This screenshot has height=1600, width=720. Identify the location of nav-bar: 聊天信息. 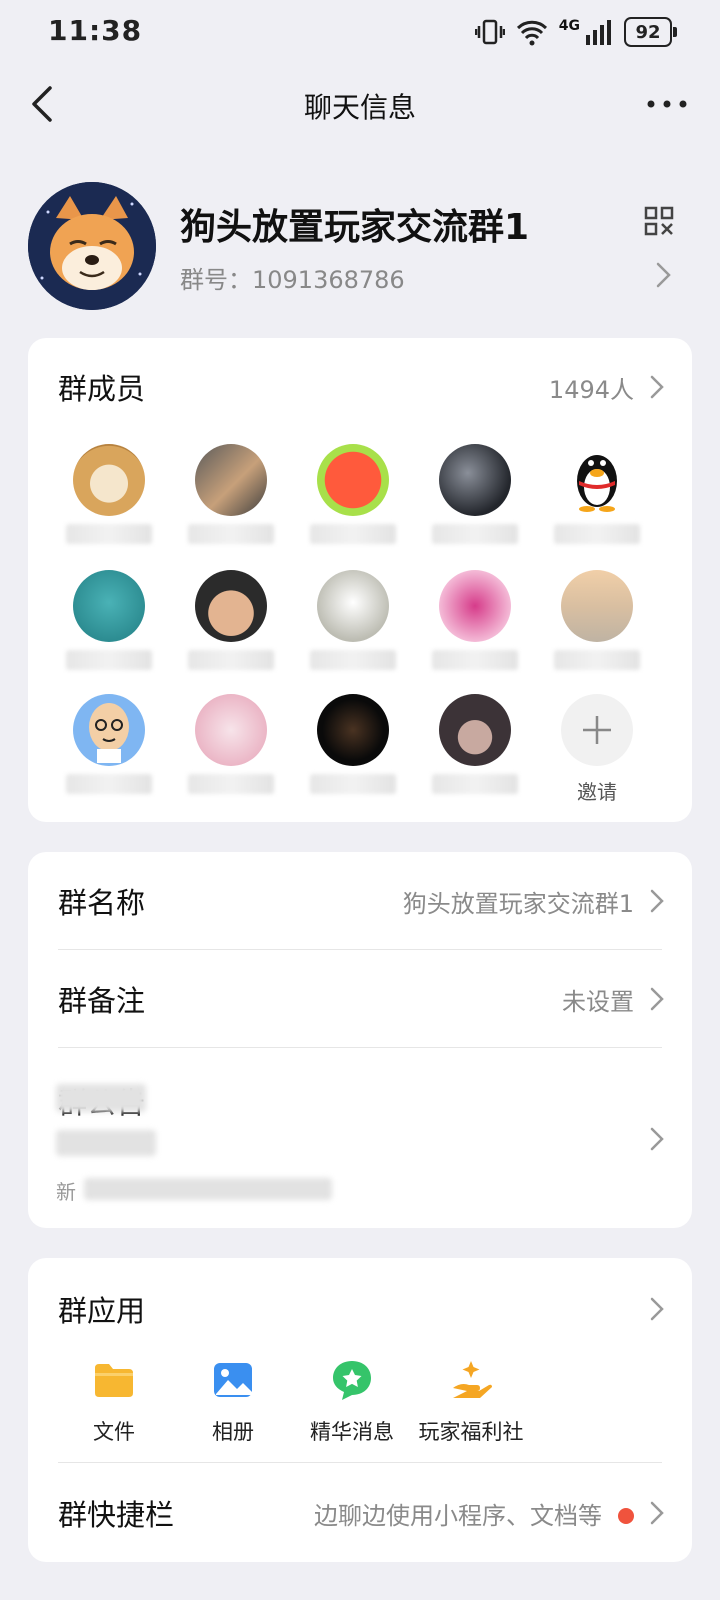
(360, 105).